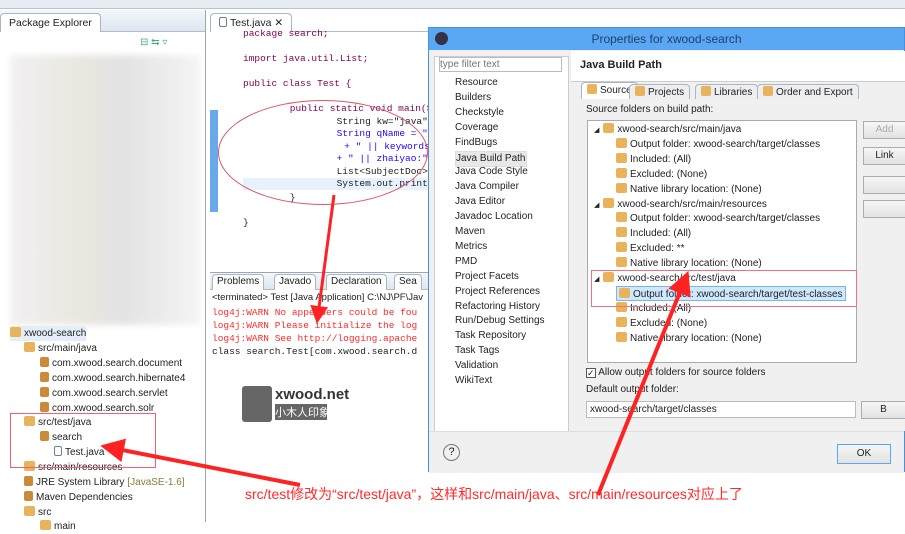  Describe the element at coordinates (65, 526) in the screenshot. I see `tree-item-label: main` at that location.